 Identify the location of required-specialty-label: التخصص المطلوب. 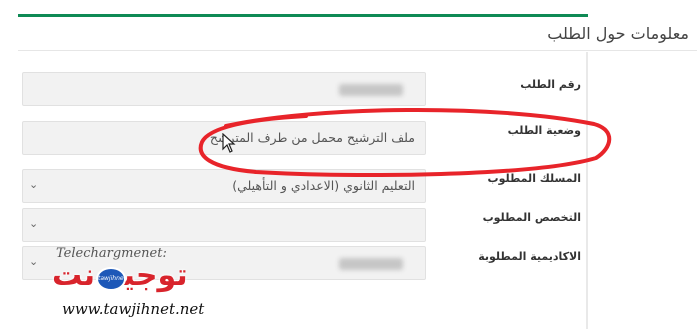
(531, 217).